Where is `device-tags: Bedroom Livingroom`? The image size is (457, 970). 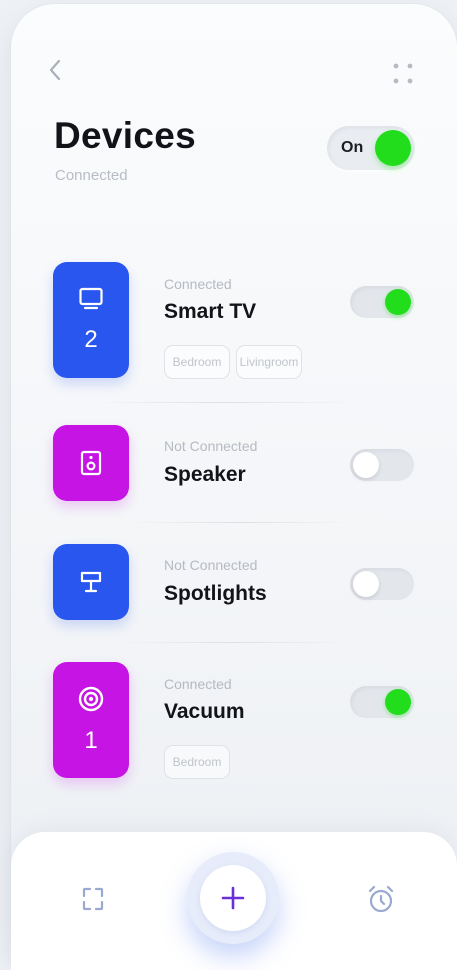 device-tags: Bedroom Livingroom is located at coordinates (233, 362).